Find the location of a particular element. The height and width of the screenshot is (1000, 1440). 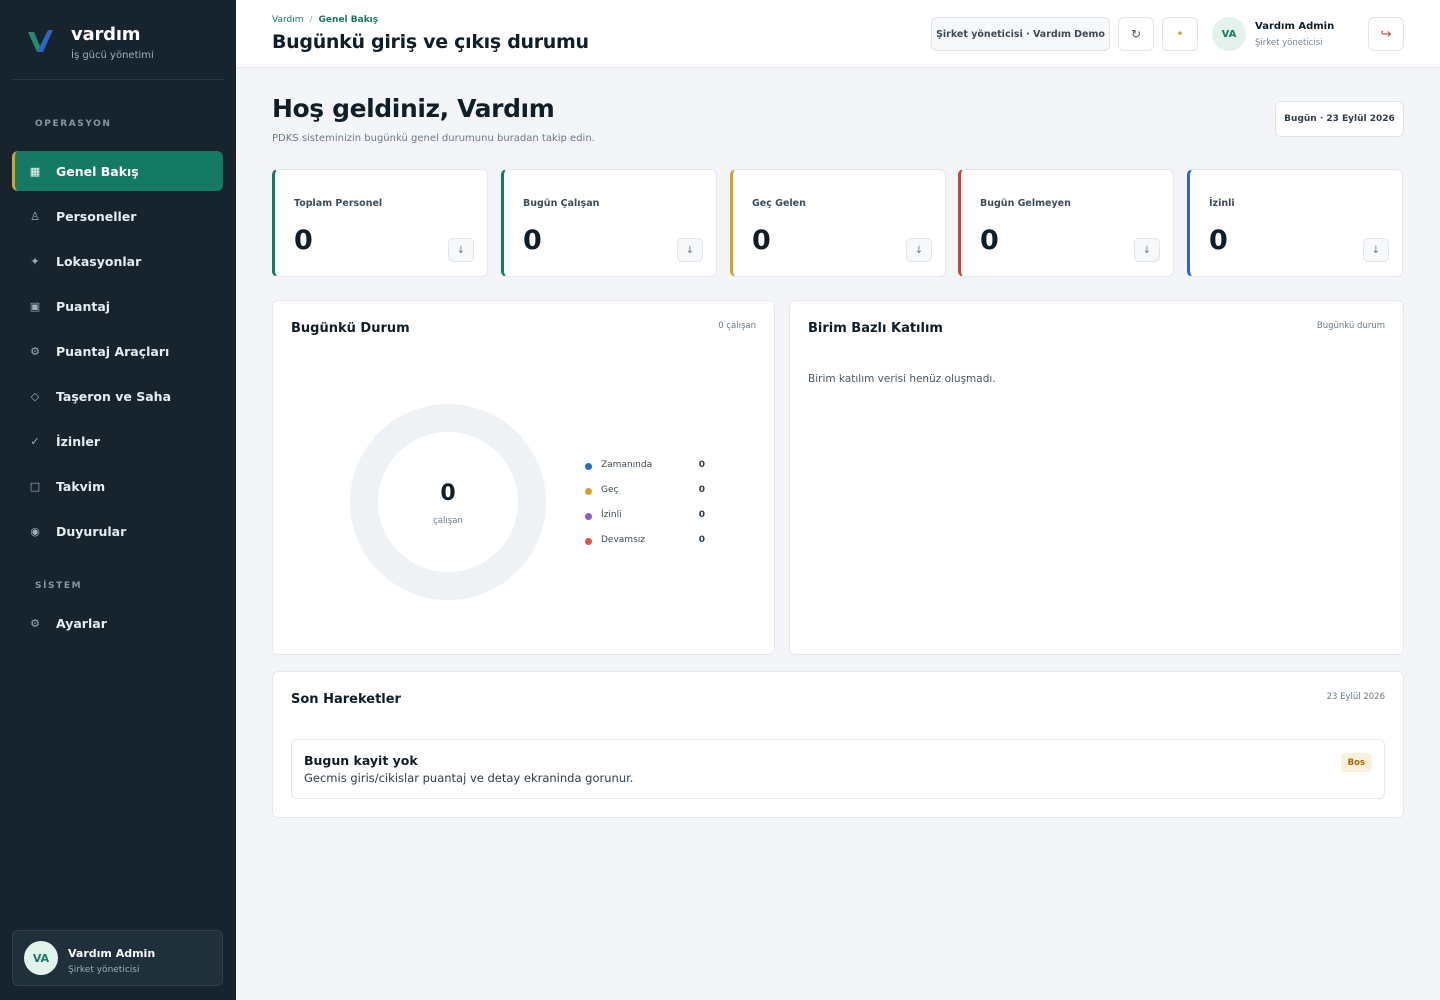

empty-state-text: Birim katılım verisi henüz oluşmadı. is located at coordinates (902, 379).